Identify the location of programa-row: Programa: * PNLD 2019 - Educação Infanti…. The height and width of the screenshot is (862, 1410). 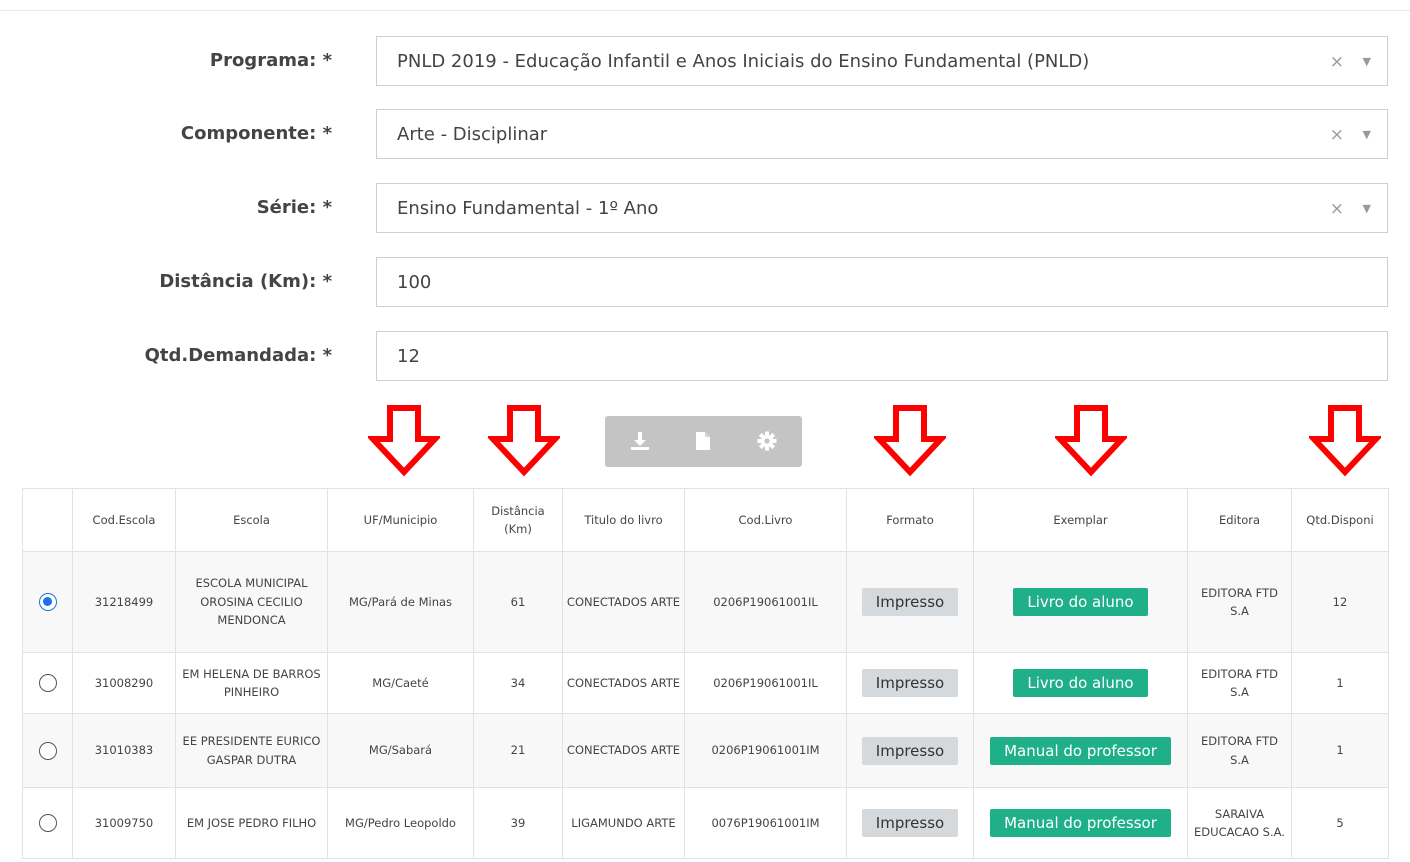
(705, 61).